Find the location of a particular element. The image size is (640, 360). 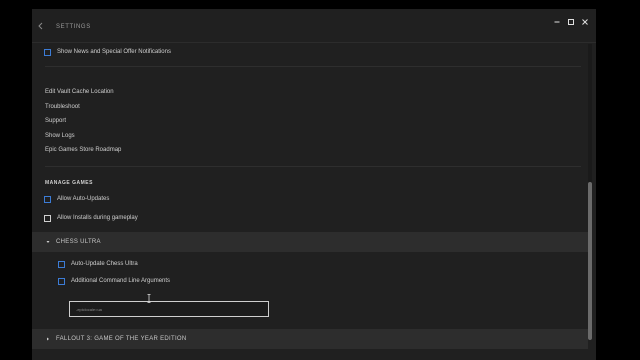

game-title: CHESS ULTRA is located at coordinates (78, 242).